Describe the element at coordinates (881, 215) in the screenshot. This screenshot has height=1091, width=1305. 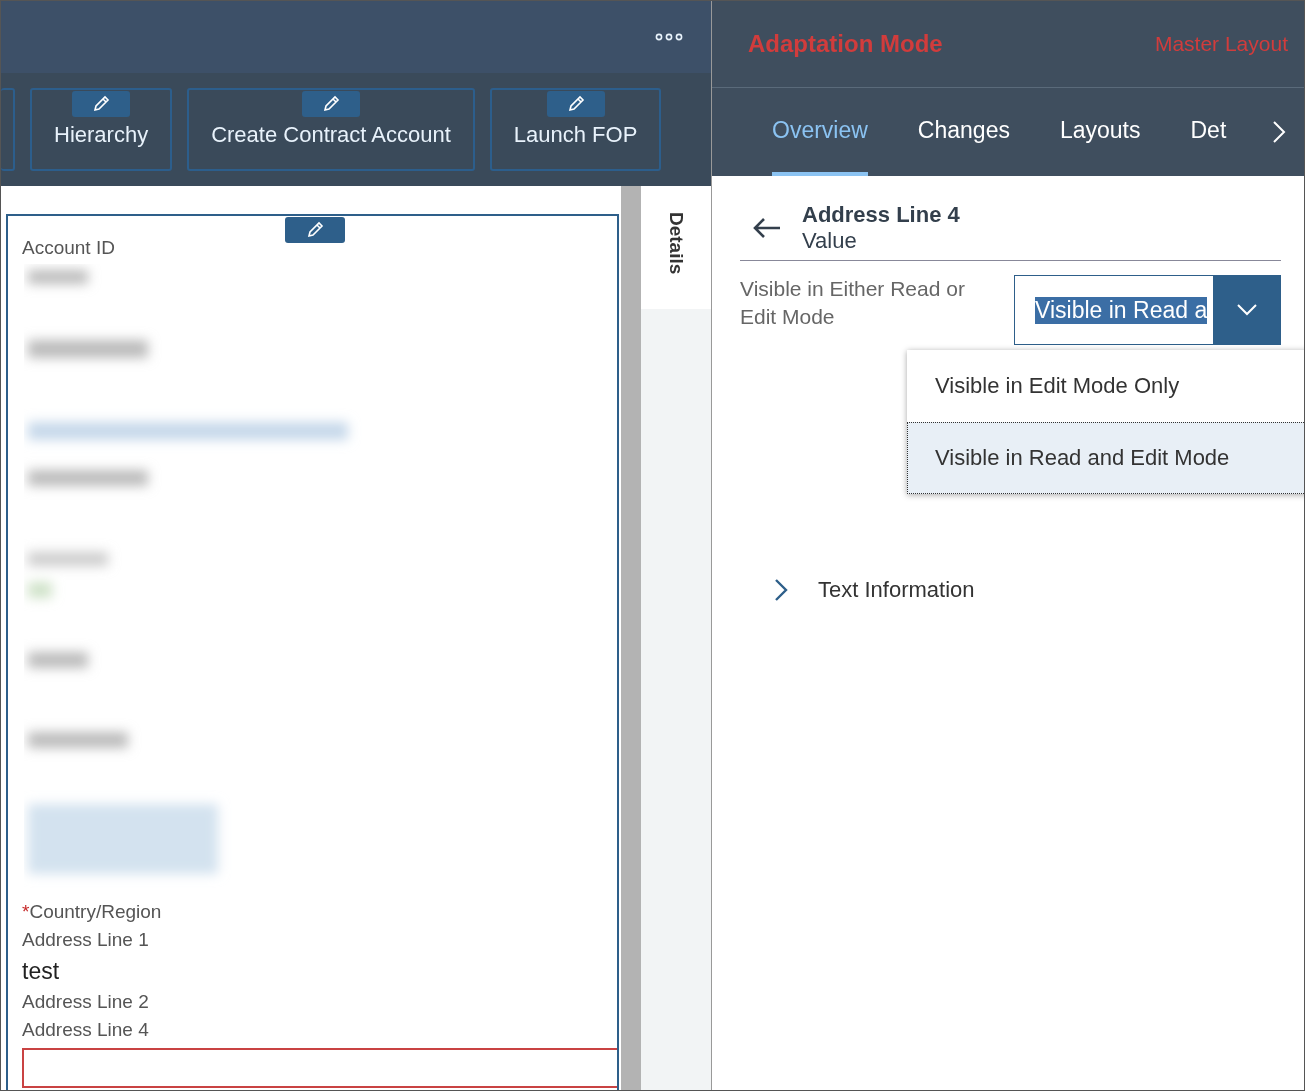
I see `field-heading: Address Line 4` at that location.